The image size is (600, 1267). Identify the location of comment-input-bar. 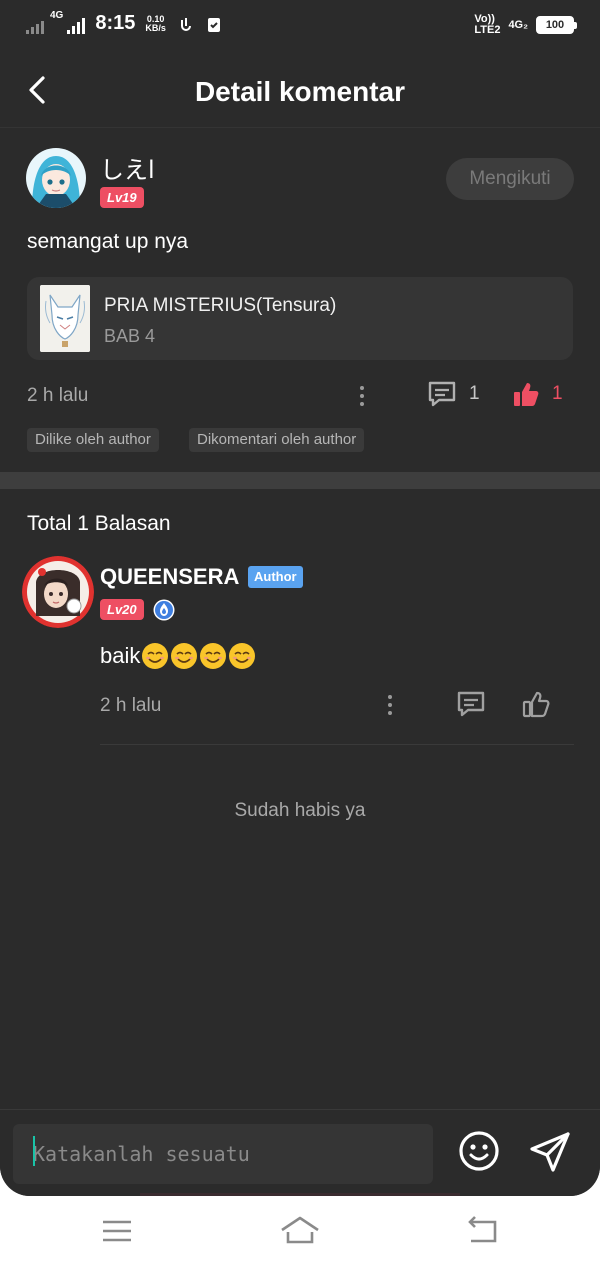
(300, 1152).